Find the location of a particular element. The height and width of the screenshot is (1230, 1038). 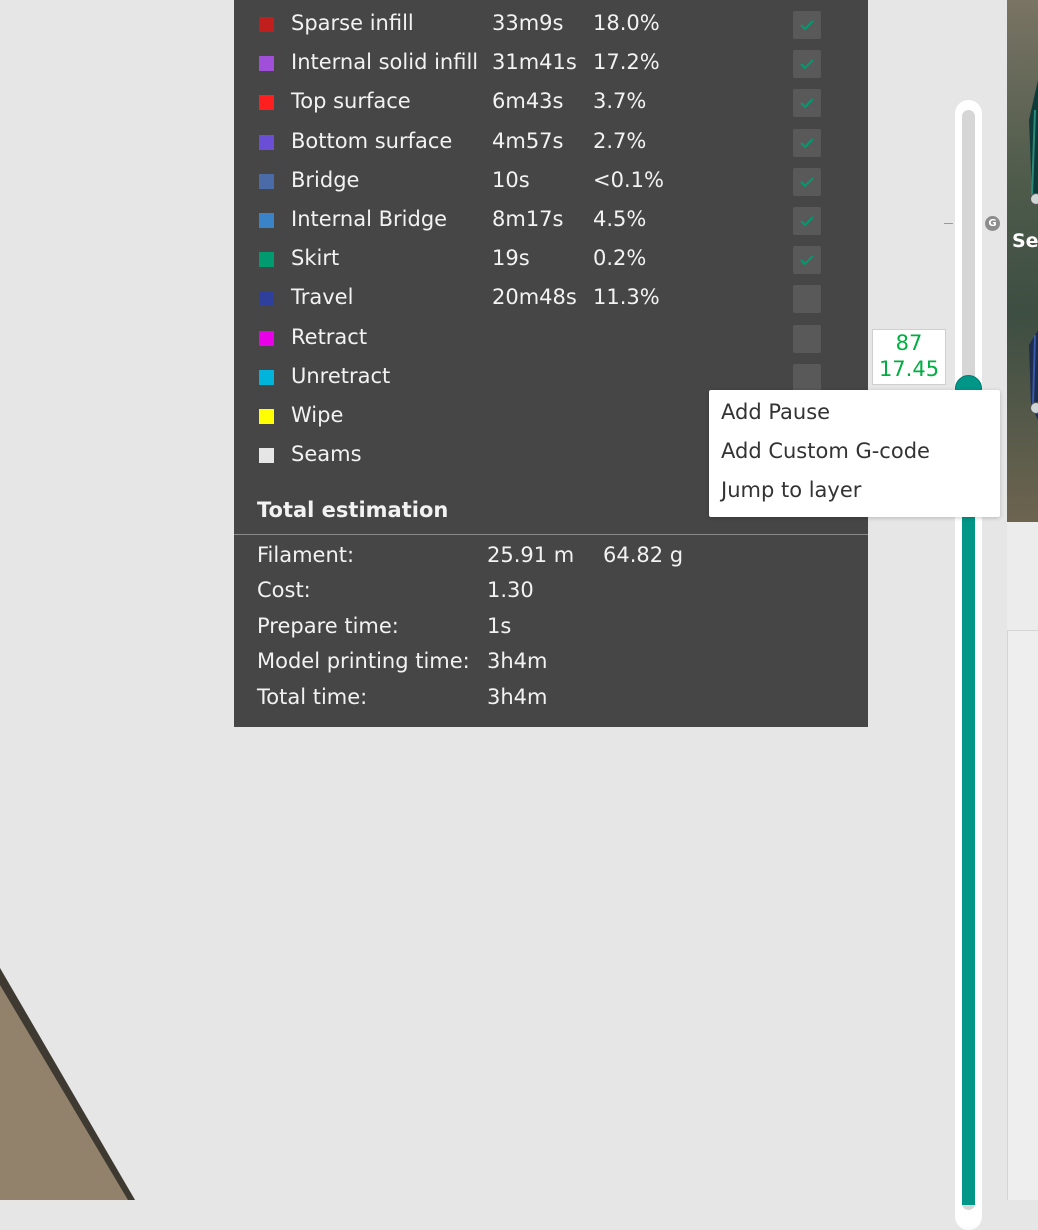

menu-item-jump-to-layer: Jump to layer is located at coordinates (791, 490).